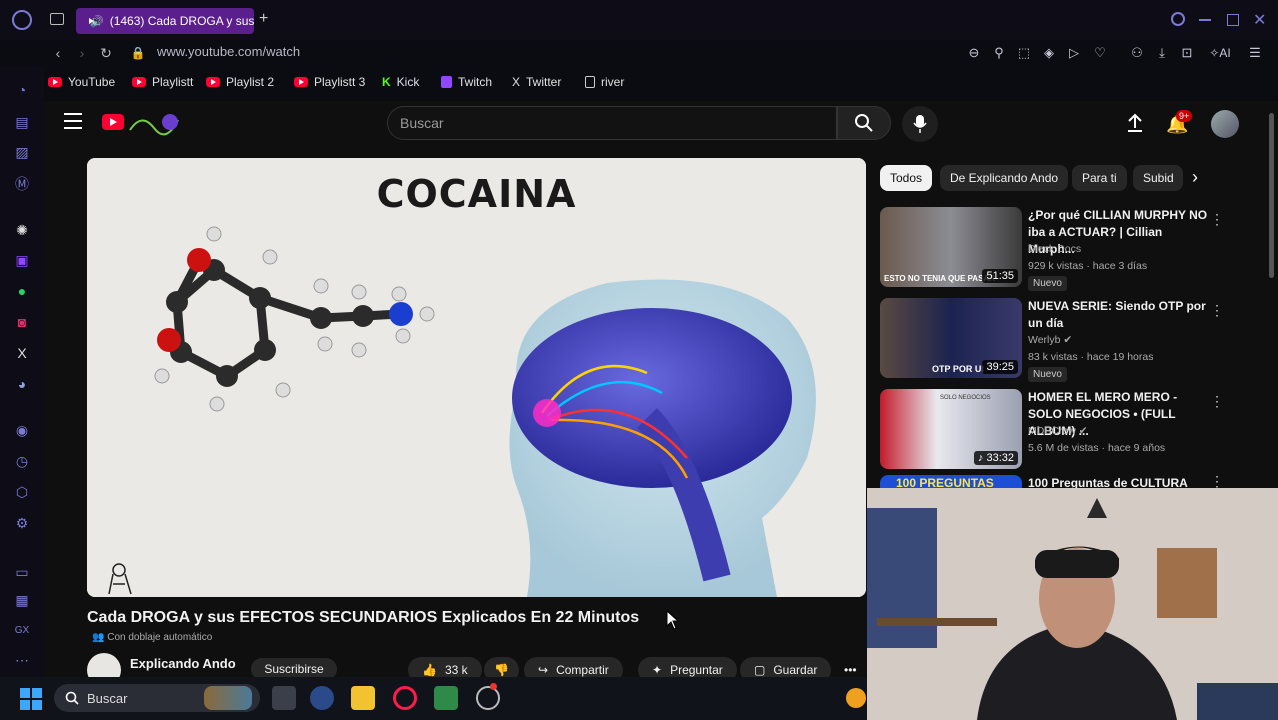  Describe the element at coordinates (1233, 20) in the screenshot. I see `maximize-icon` at that location.